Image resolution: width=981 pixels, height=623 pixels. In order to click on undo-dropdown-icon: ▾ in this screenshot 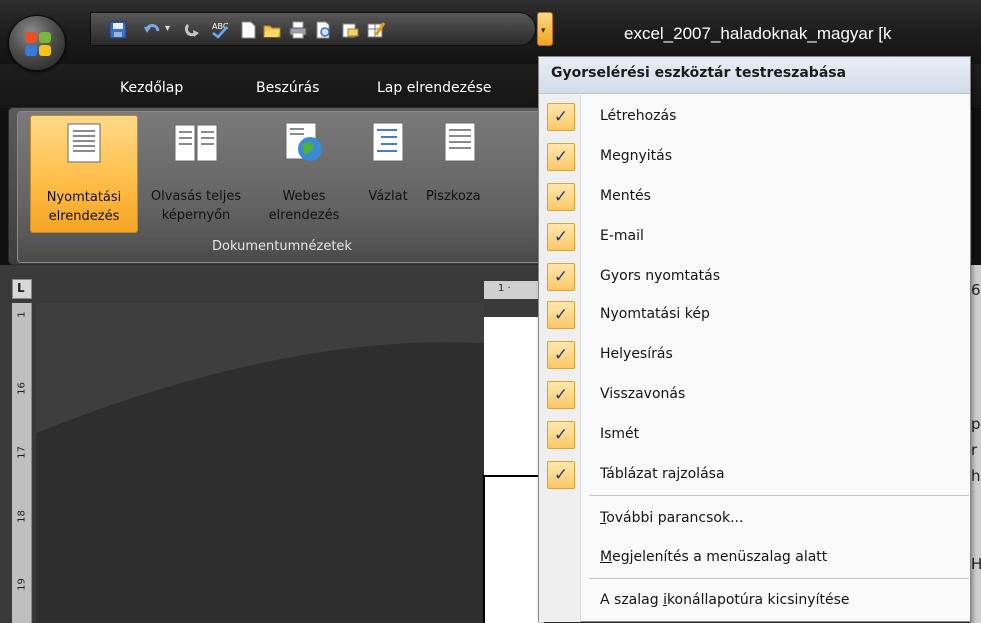, I will do `click(174, 32)`.